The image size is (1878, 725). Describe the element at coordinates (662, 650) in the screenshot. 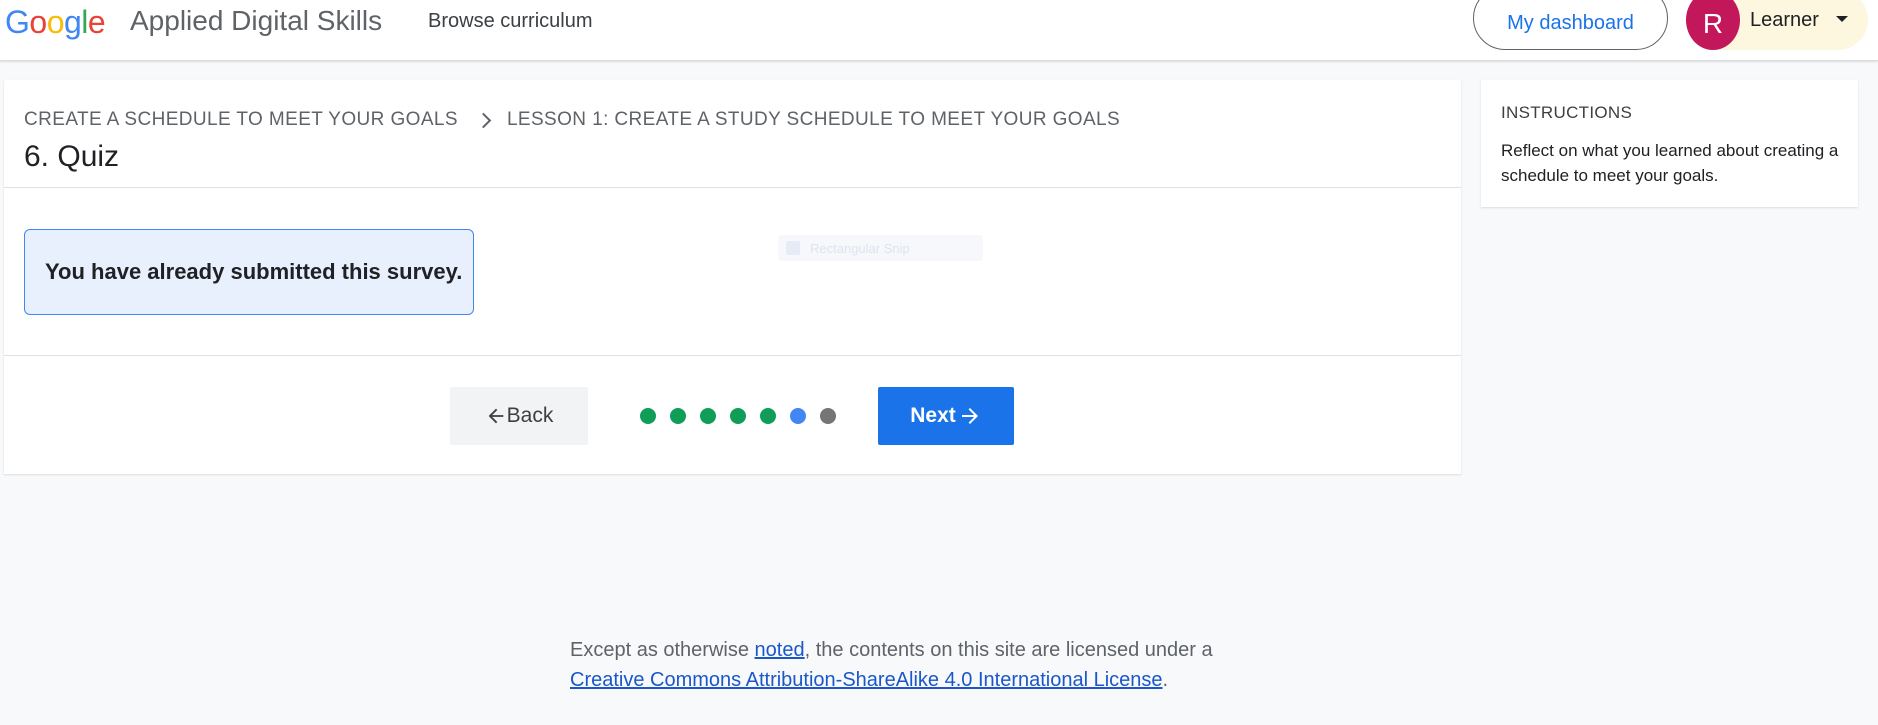

I see `footer-prefix: Except as otherwise` at that location.